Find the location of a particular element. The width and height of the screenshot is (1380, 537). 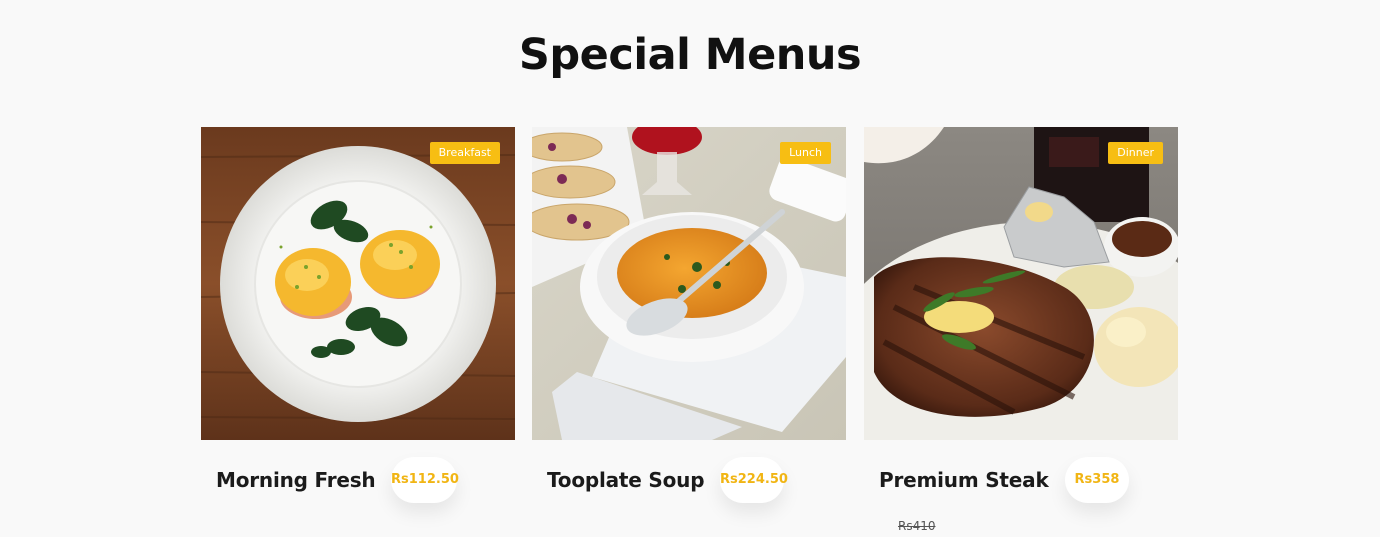

menu-name: Morning Fresh is located at coordinates (296, 480).